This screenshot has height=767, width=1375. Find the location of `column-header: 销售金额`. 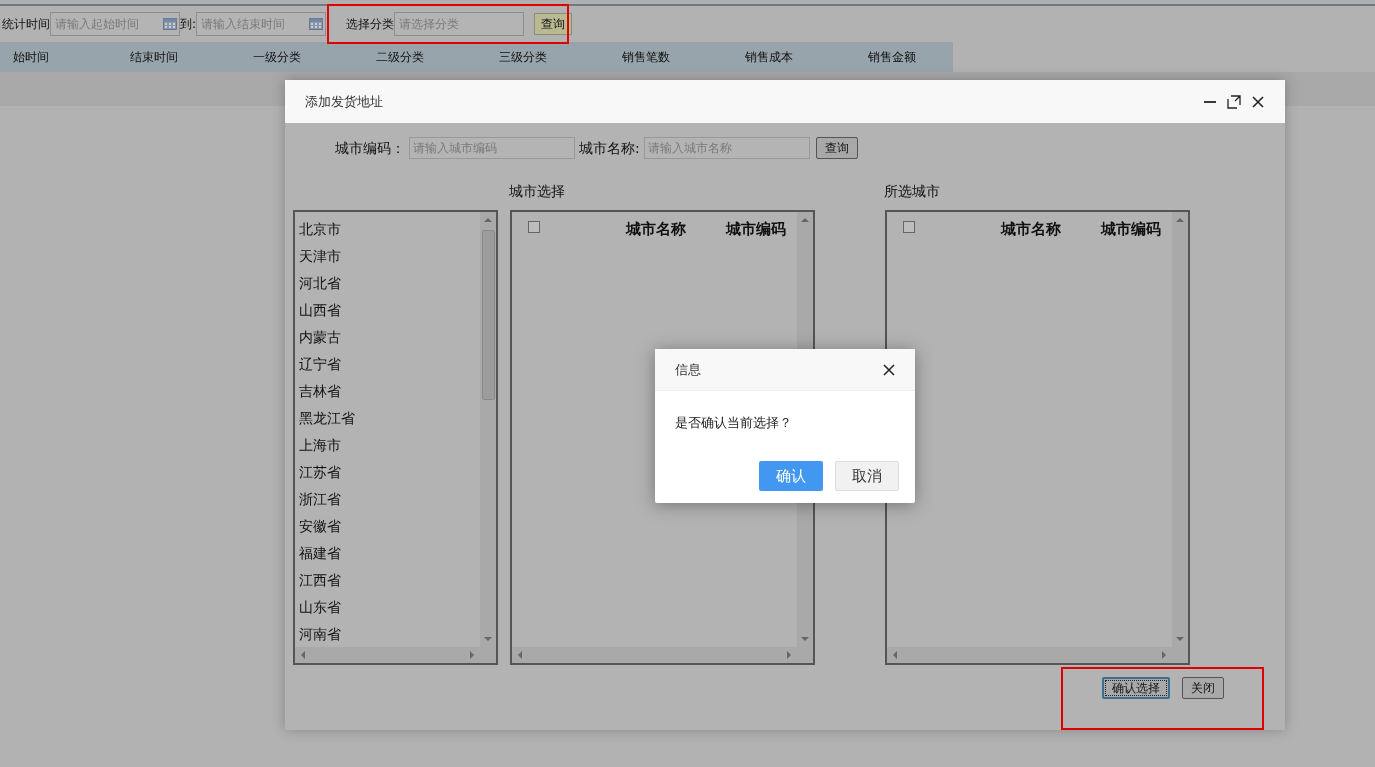

column-header: 销售金额 is located at coordinates (891, 57).